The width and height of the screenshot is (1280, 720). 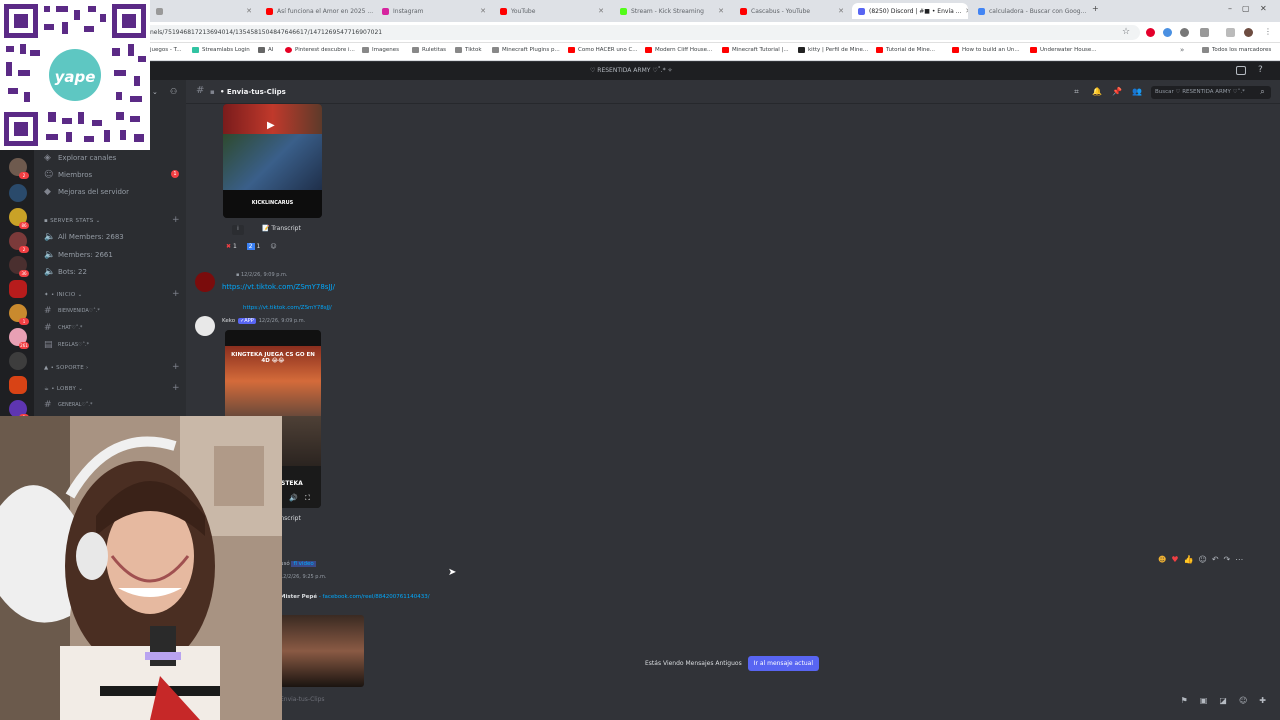 What do you see at coordinates (63, 389) in the screenshot?
I see `category-lobby: ☕ • LOBBY ⌄` at bounding box center [63, 389].